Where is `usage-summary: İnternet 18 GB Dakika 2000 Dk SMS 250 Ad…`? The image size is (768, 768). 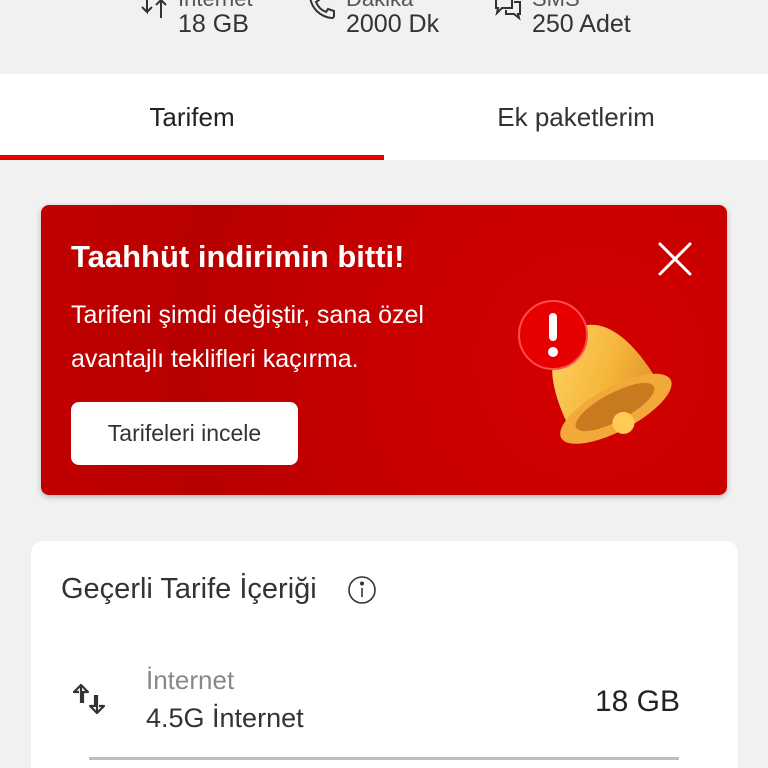
usage-summary: İnternet 18 GB Dakika 2000 Dk SMS 250 Ad… is located at coordinates (384, 37).